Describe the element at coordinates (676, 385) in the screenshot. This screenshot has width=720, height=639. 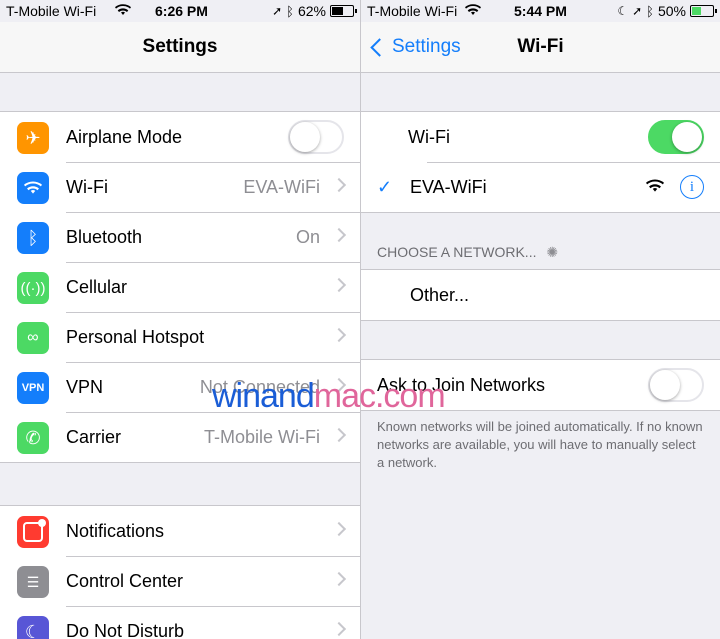
I see `ask-join-toggle` at that location.